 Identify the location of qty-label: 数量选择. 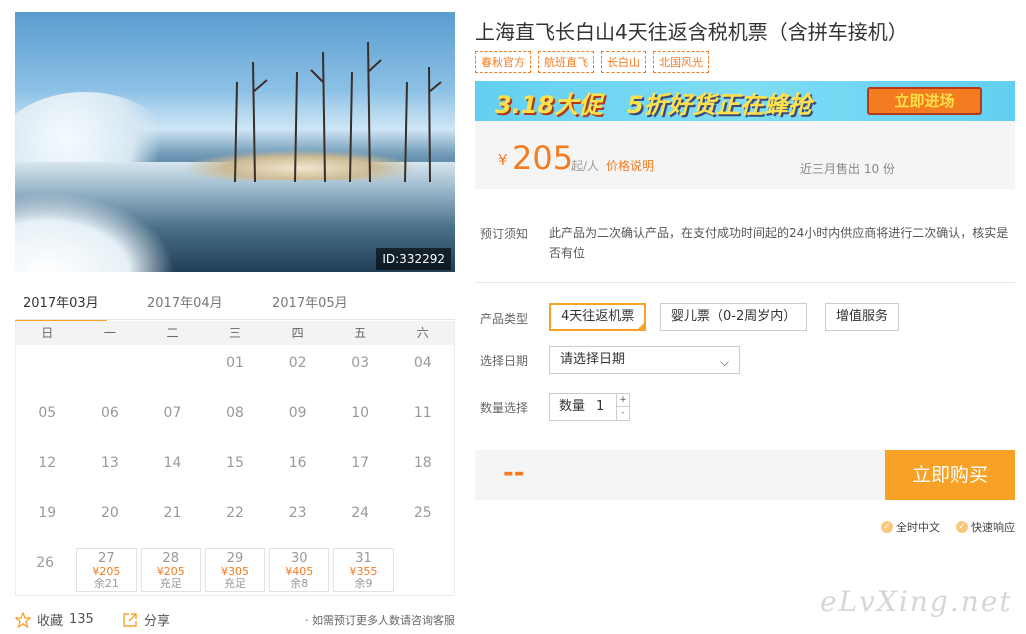
(504, 408).